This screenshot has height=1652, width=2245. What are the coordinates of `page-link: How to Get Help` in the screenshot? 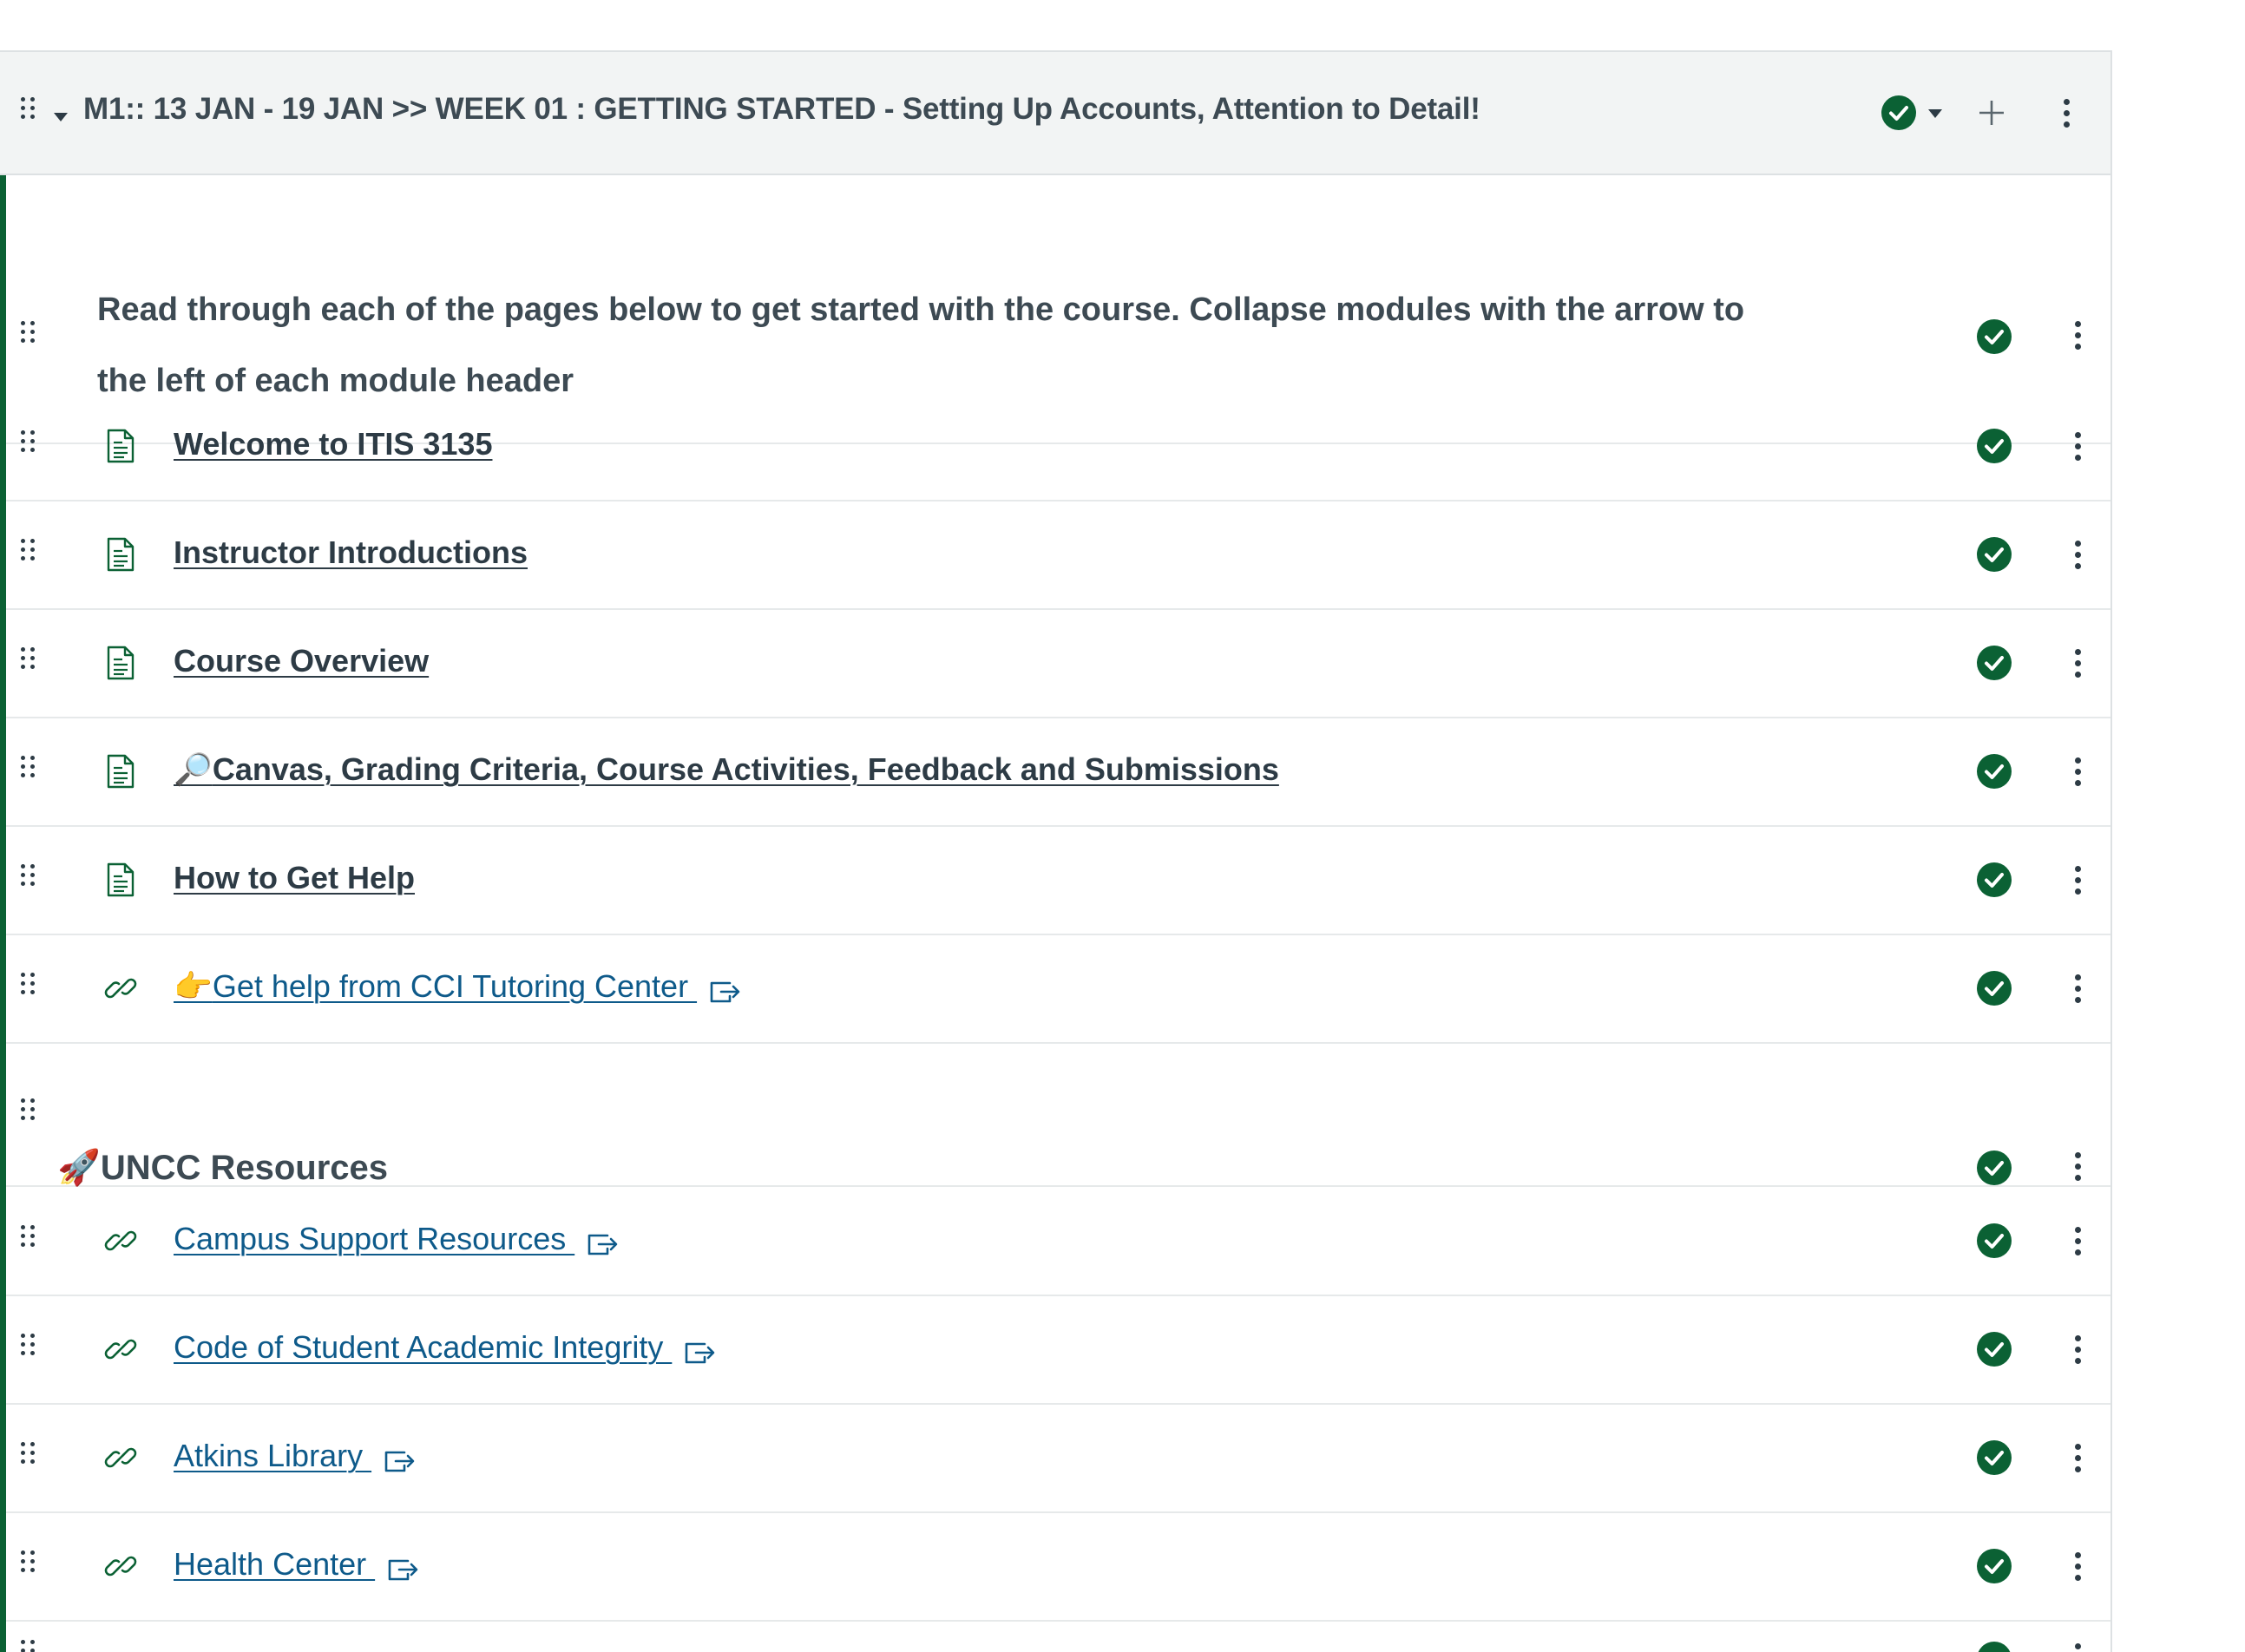 It's located at (295, 878).